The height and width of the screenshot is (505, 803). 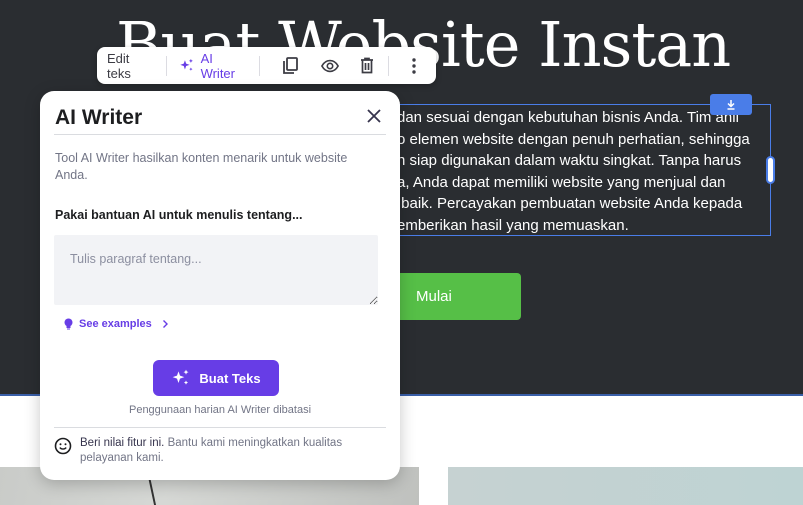 I want to click on trash-icon, so click(x=366, y=65).